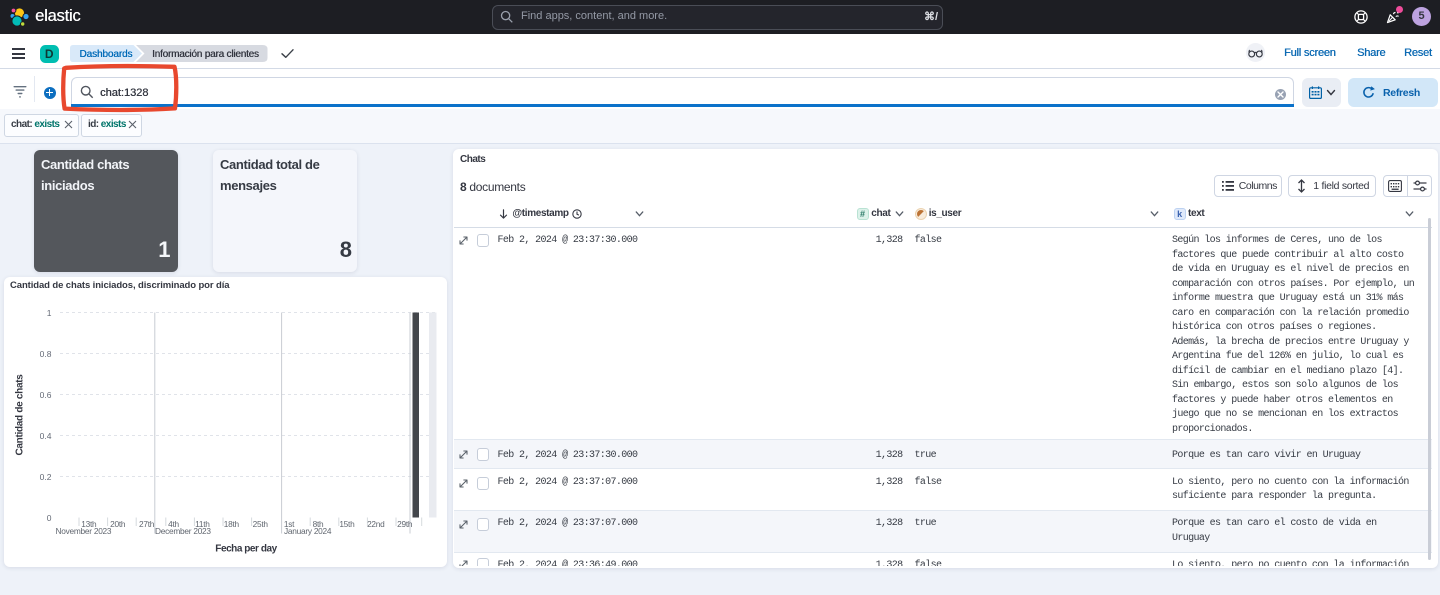 The width and height of the screenshot is (1440, 595). What do you see at coordinates (376, 524) in the screenshot?
I see `svg-text: 22nd` at bounding box center [376, 524].